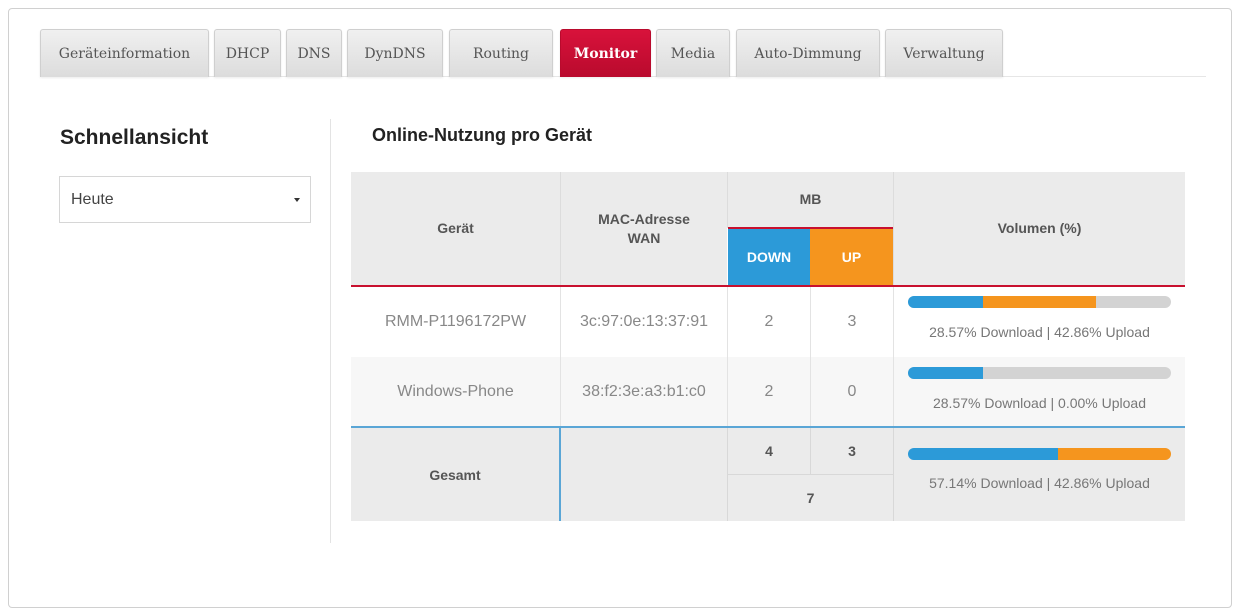 The height and width of the screenshot is (608, 1239). I want to click on header-mb-label: MB, so click(810, 199).